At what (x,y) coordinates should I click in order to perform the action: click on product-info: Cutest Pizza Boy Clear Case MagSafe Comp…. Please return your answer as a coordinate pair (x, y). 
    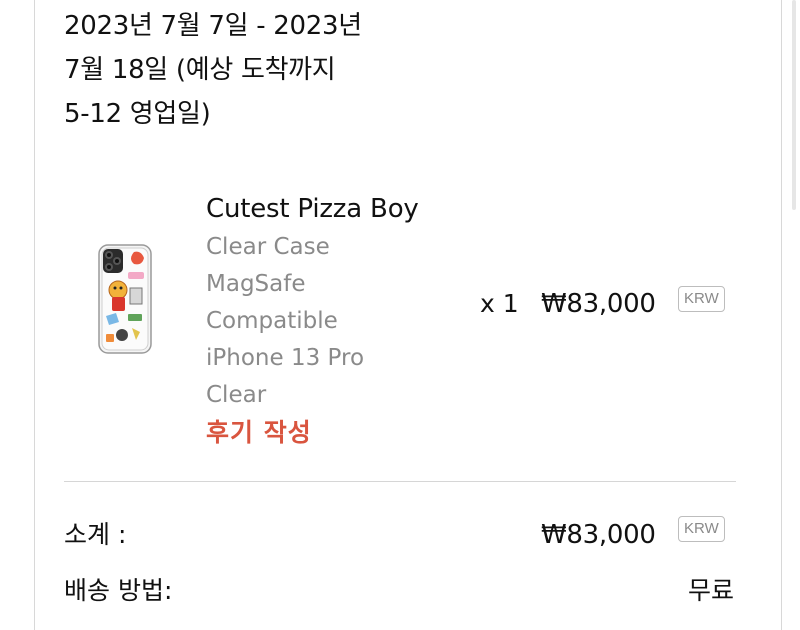
    Looking at the image, I should click on (336, 321).